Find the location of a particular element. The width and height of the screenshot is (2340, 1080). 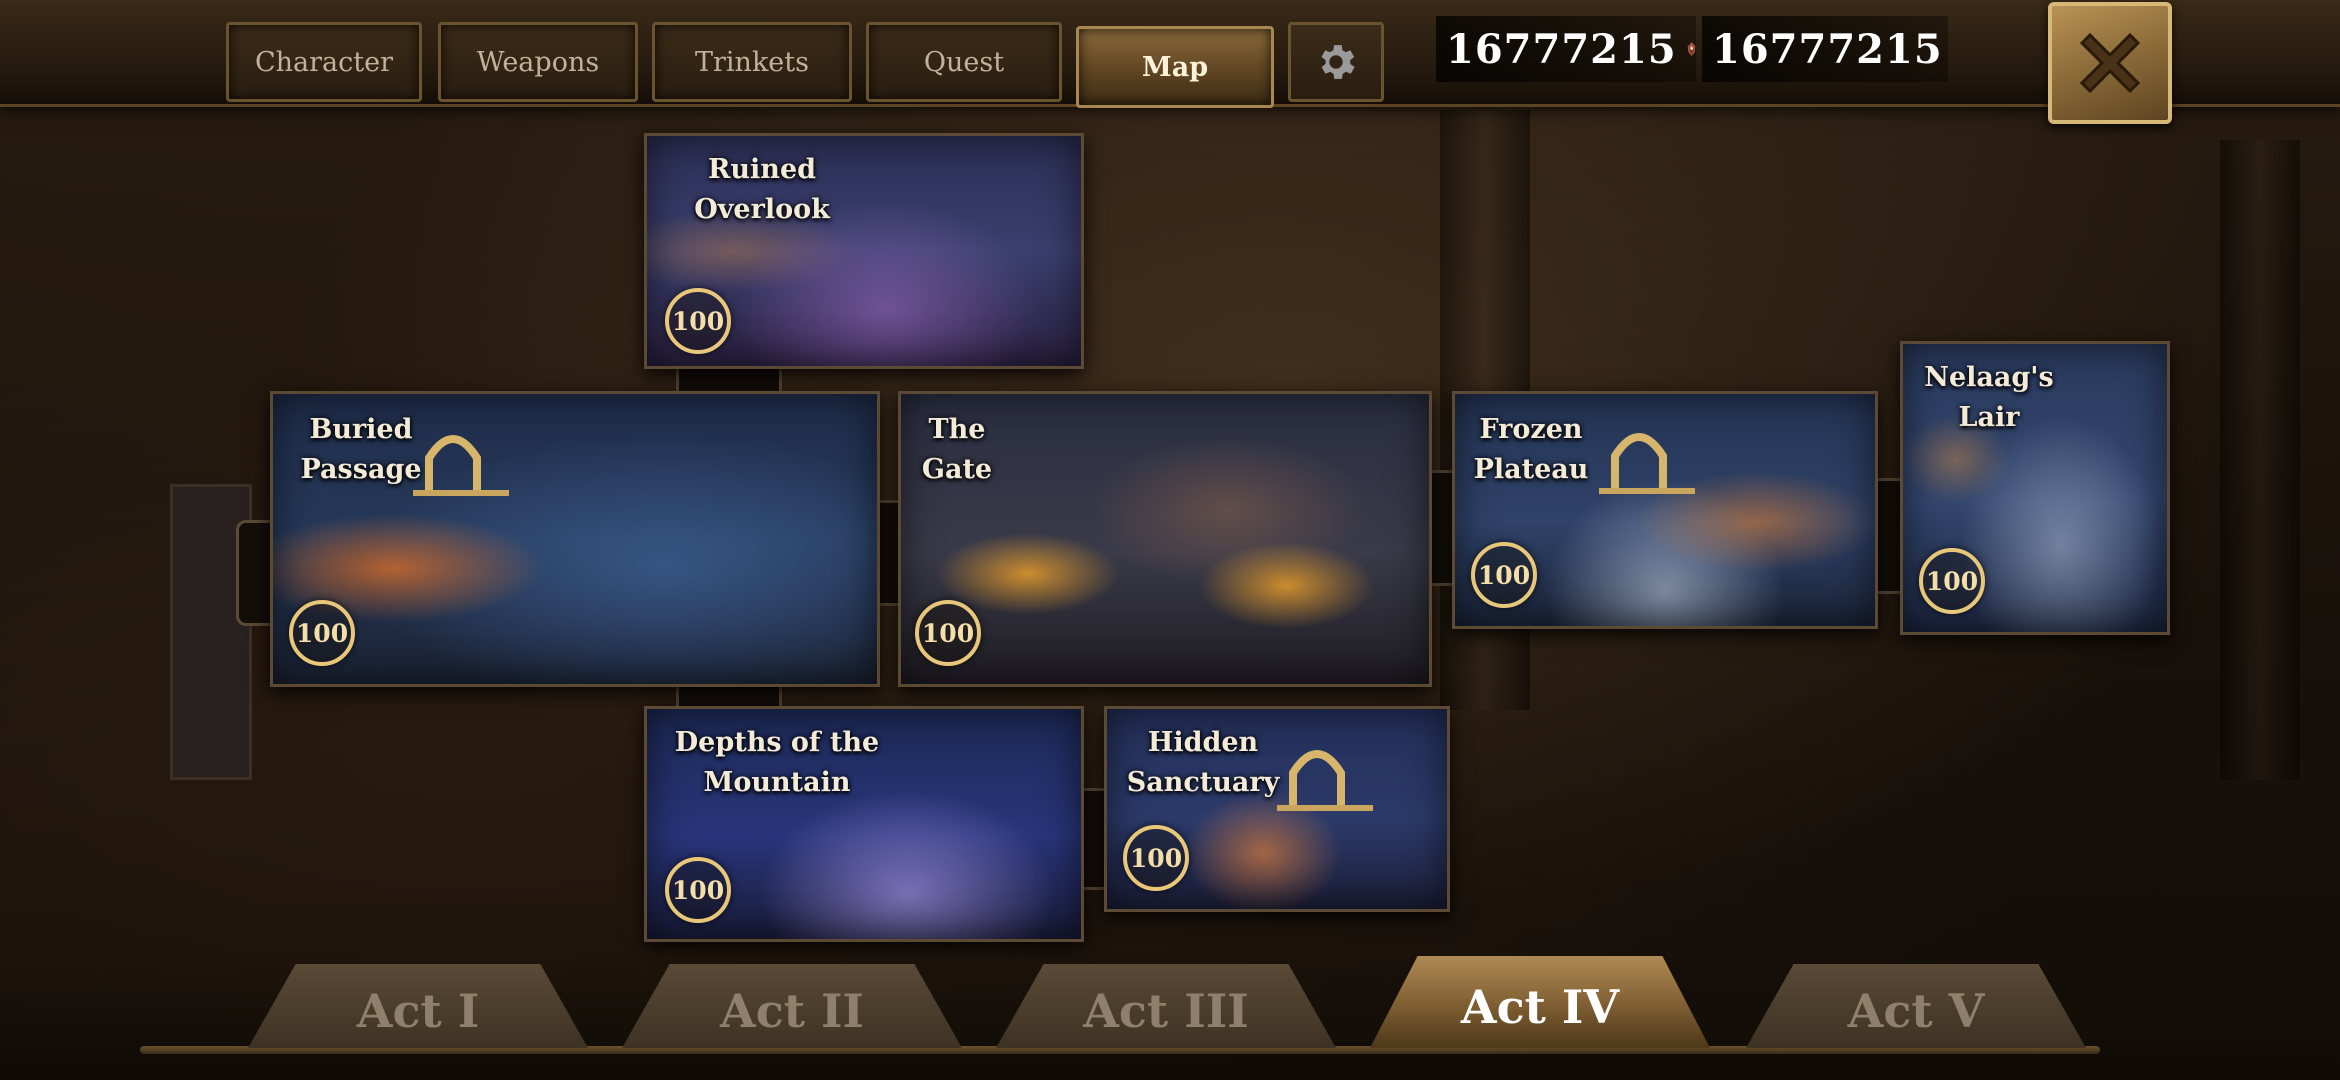

close-icon is located at coordinates (2110, 63).